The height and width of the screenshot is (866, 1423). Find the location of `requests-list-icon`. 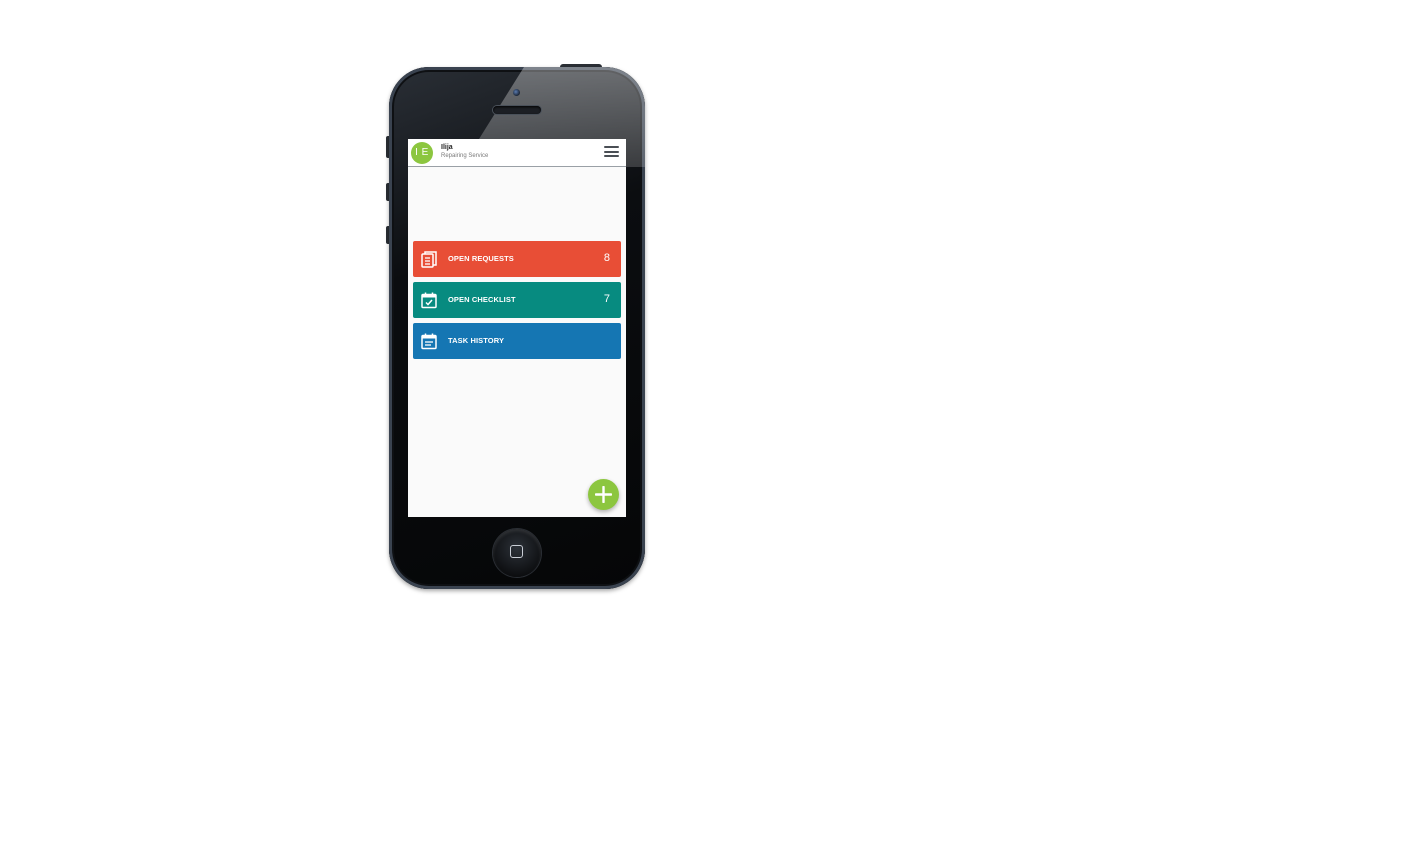

requests-list-icon is located at coordinates (429, 259).